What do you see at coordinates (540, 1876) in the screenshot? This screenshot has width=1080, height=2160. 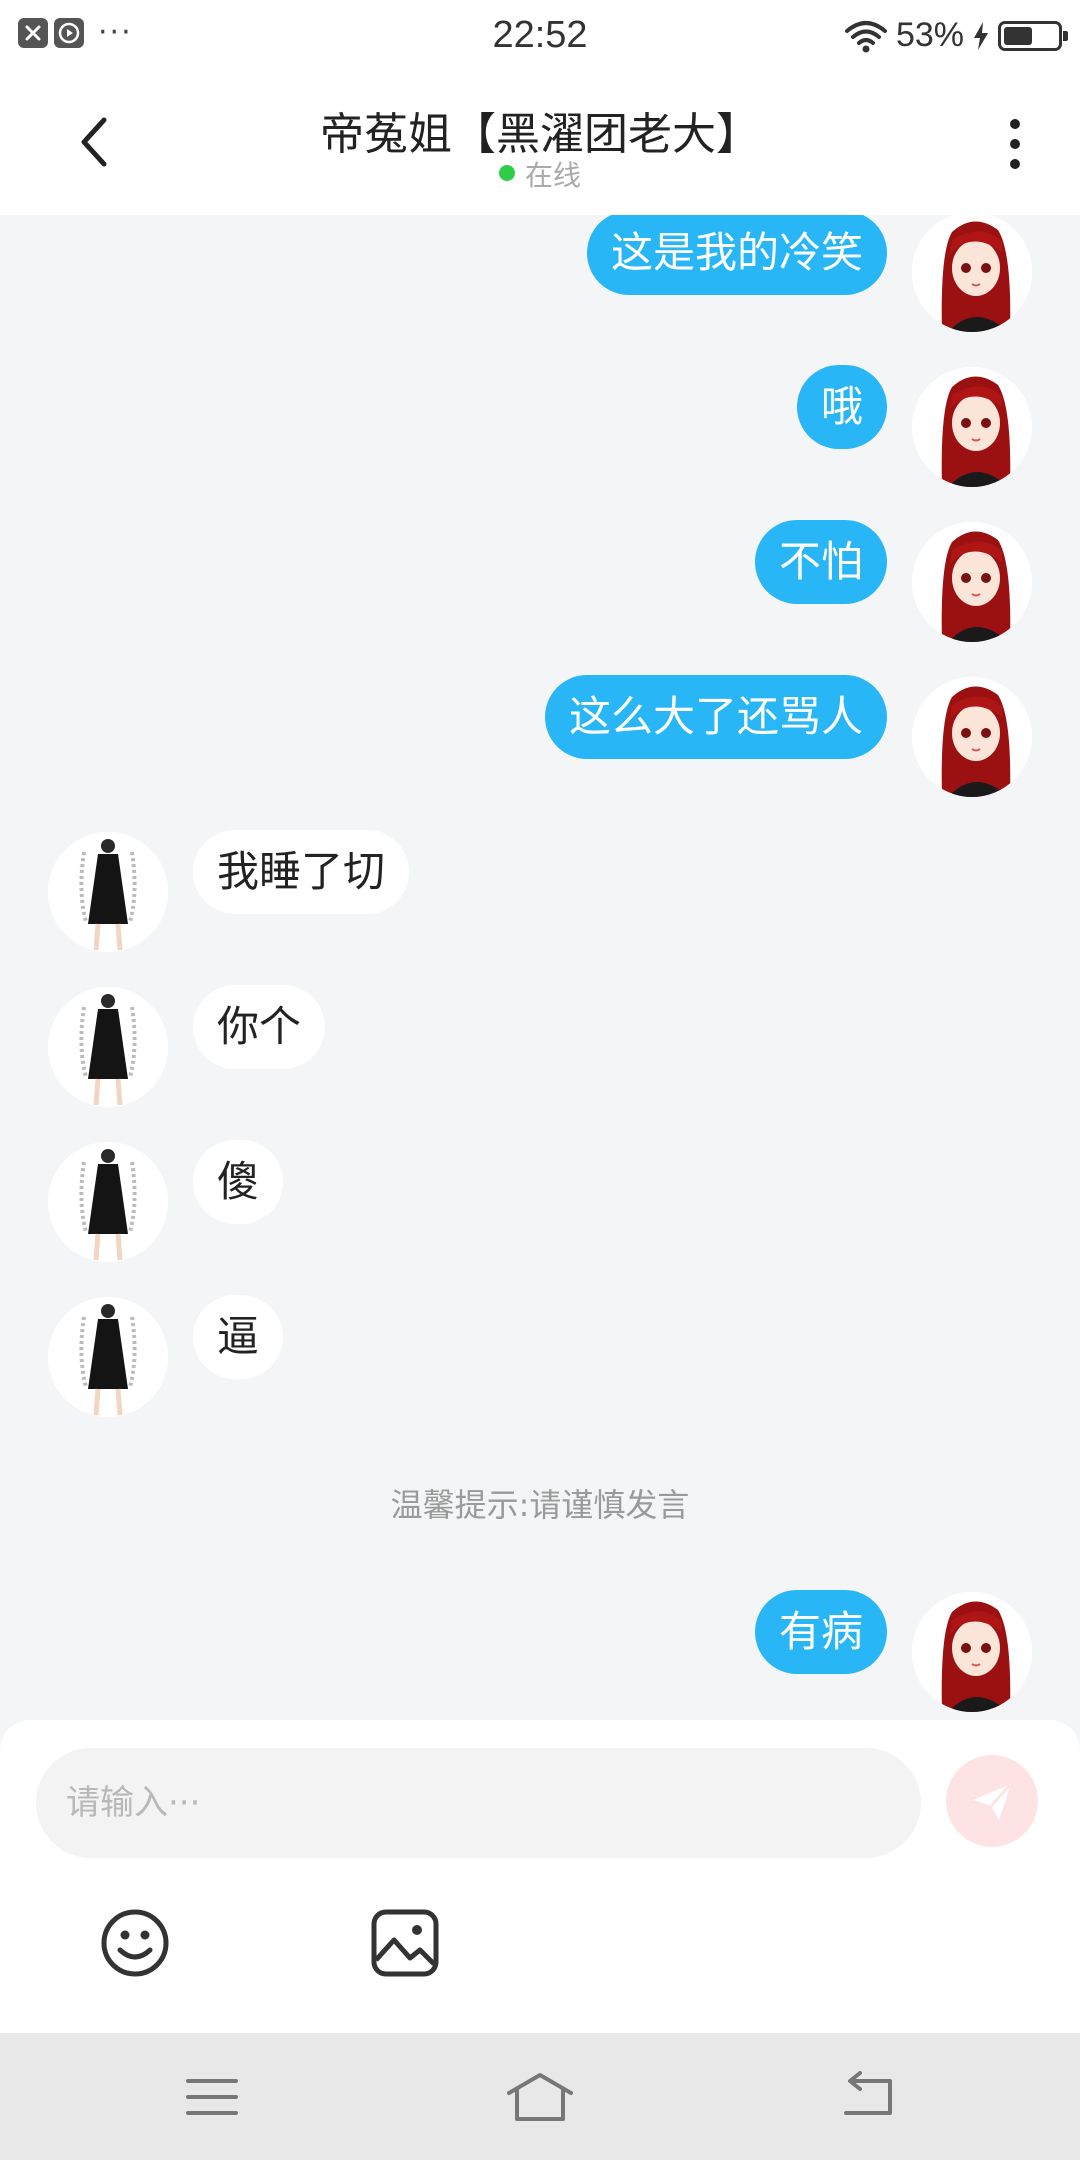 I see `composer` at bounding box center [540, 1876].